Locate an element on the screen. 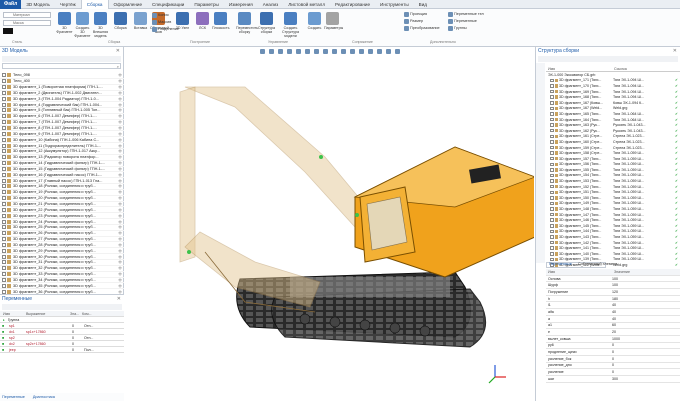  ribbon-small-4: Размер is located at coordinates (413, 21).